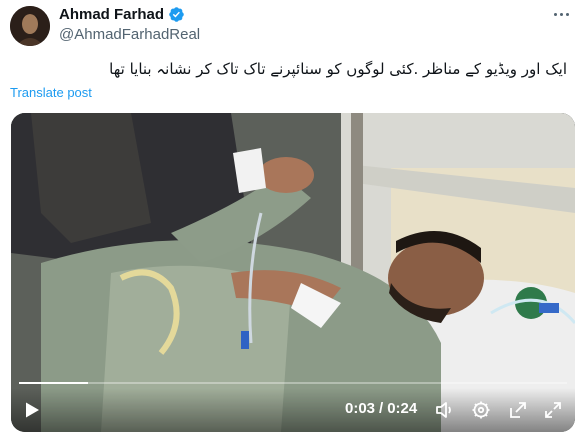  Describe the element at coordinates (481, 410) in the screenshot. I see `settings-icon` at that location.